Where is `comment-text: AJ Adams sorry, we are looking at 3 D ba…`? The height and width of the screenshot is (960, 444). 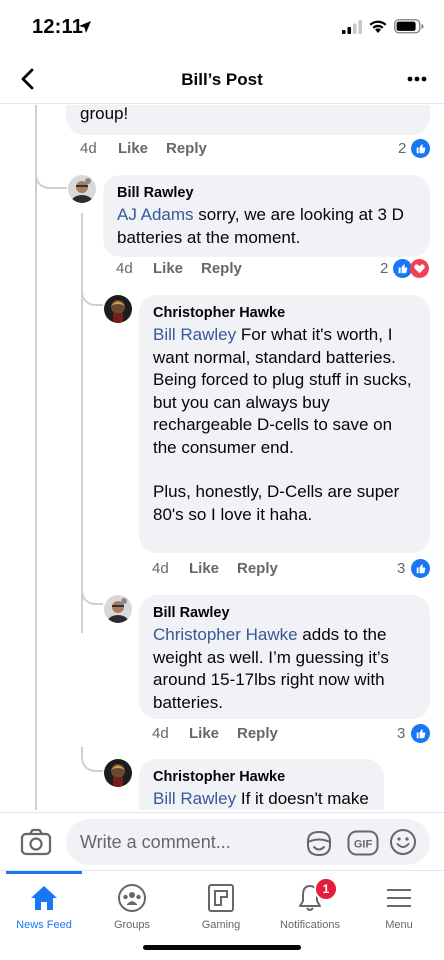
comment-text: AJ Adams sorry, we are looking at 3 D ba… is located at coordinates (267, 226).